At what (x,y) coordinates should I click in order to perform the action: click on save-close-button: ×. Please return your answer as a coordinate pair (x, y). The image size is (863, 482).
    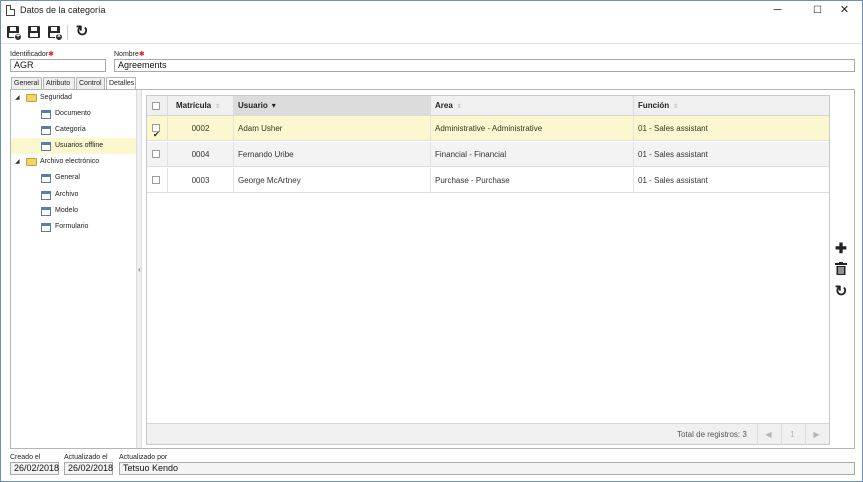
    Looking at the image, I should click on (54, 32).